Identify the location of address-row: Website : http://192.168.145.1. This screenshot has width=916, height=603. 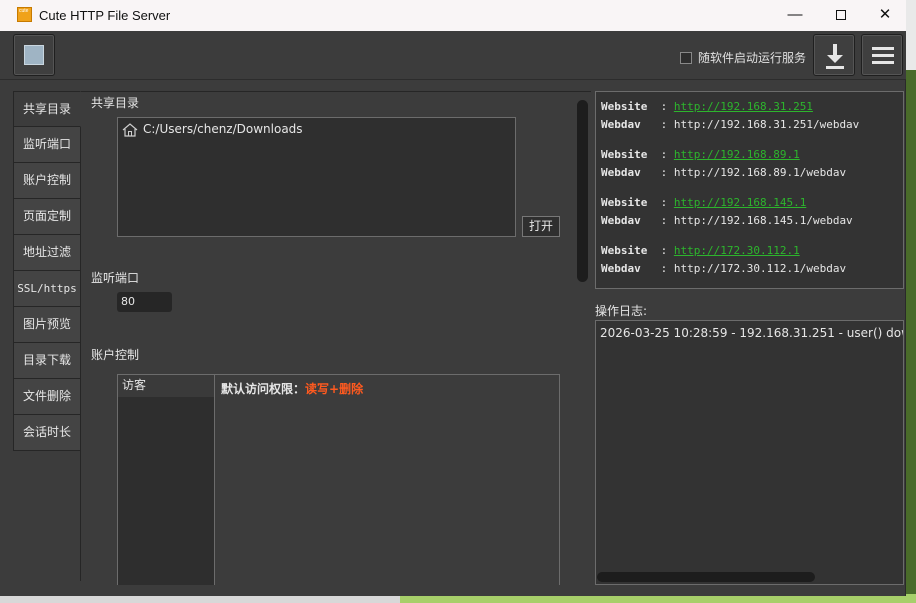
(704, 202).